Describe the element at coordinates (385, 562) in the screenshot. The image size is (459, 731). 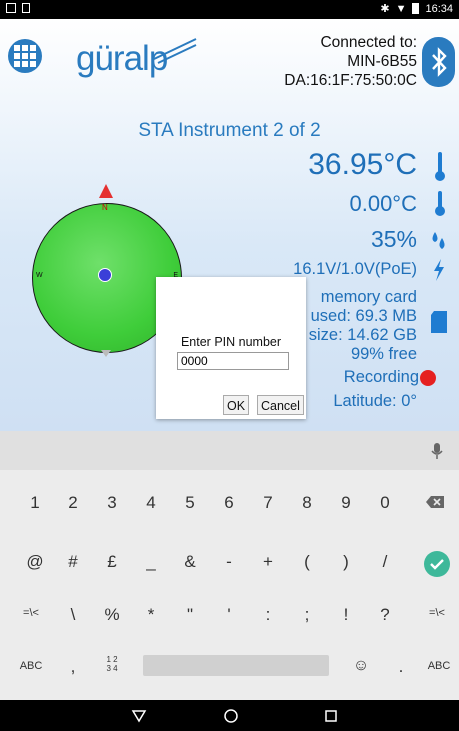
I see `key-slash: /` at that location.